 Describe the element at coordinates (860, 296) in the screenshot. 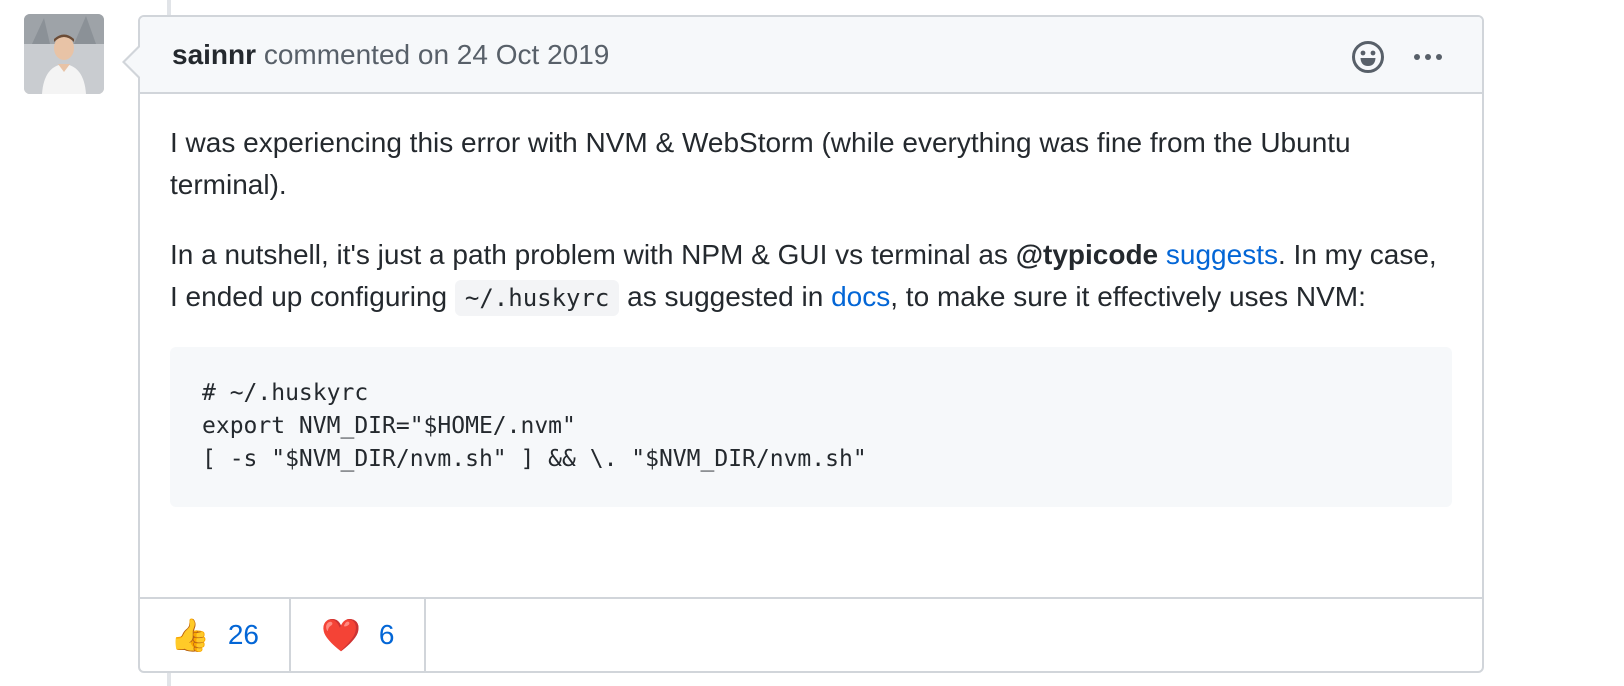

I see `docs-link: docs` at that location.